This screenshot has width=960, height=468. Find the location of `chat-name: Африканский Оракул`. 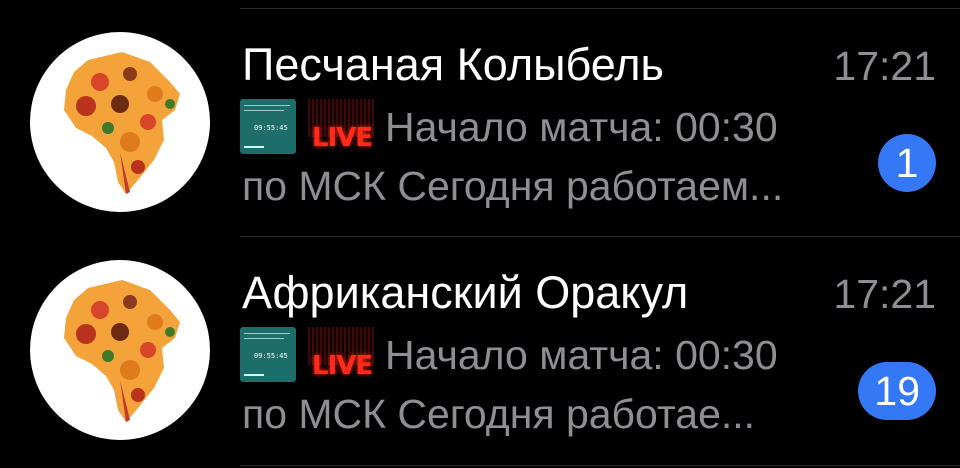

chat-name: Африканский Оракул is located at coordinates (465, 292).